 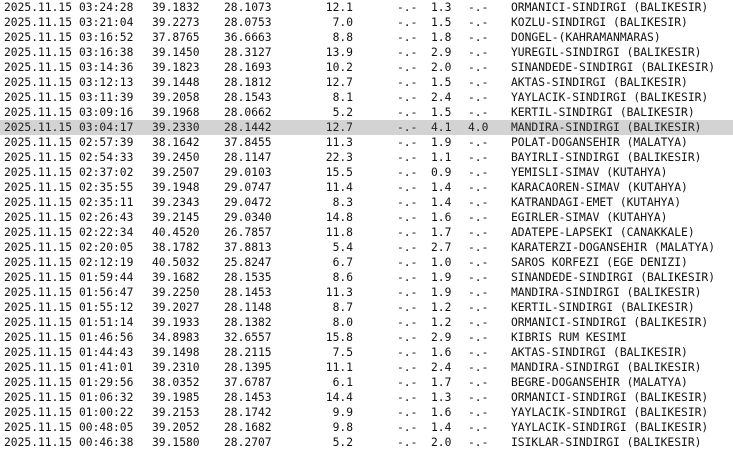 What do you see at coordinates (248, 97) in the screenshot?
I see `cell-lon: 28.1543` at bounding box center [248, 97].